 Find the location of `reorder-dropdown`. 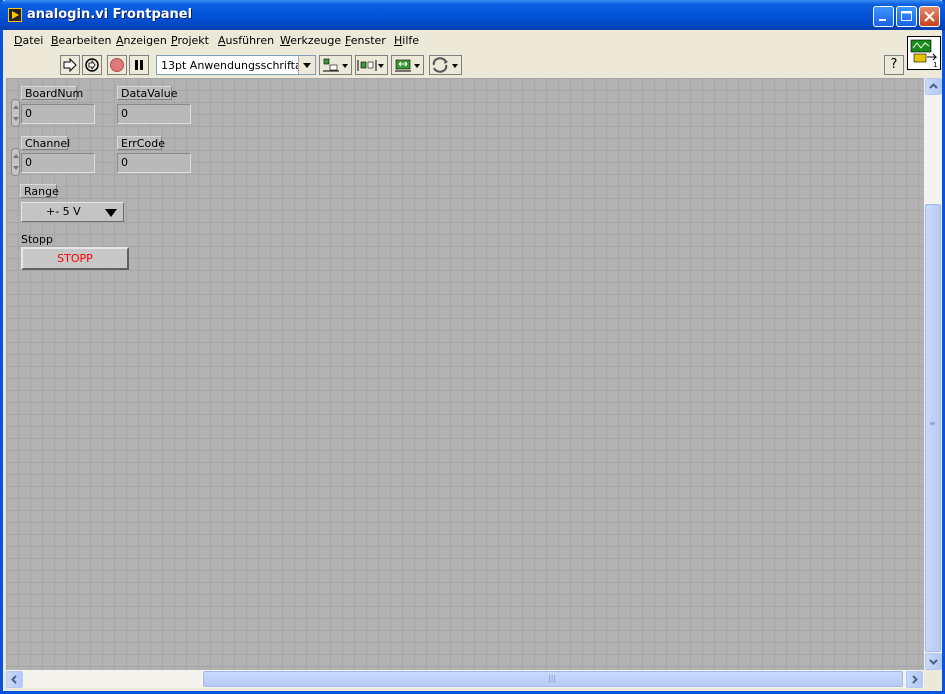

reorder-dropdown is located at coordinates (445, 65).